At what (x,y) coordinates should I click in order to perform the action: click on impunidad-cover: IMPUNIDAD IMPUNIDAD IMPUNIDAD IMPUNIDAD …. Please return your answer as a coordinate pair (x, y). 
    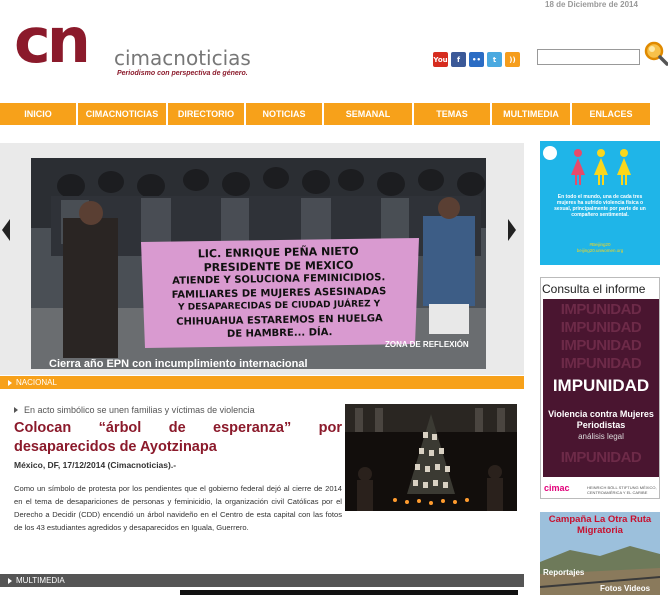
    Looking at the image, I should click on (601, 388).